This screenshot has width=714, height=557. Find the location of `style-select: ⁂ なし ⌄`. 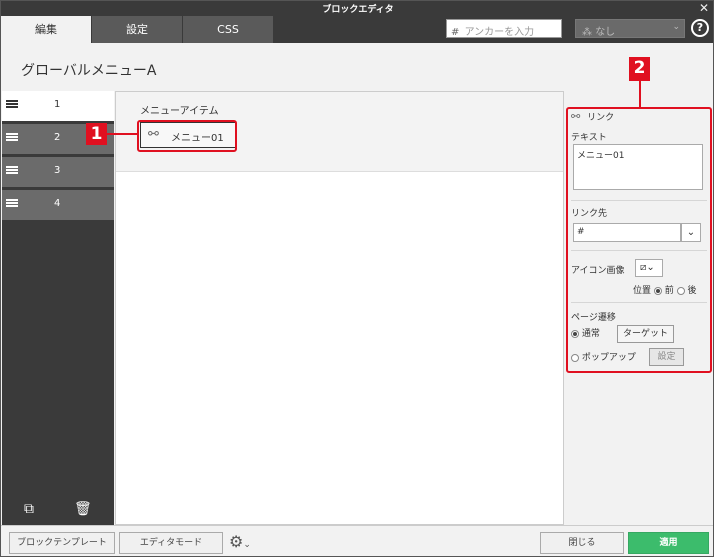

style-select: ⁂ なし ⌄ is located at coordinates (630, 28).